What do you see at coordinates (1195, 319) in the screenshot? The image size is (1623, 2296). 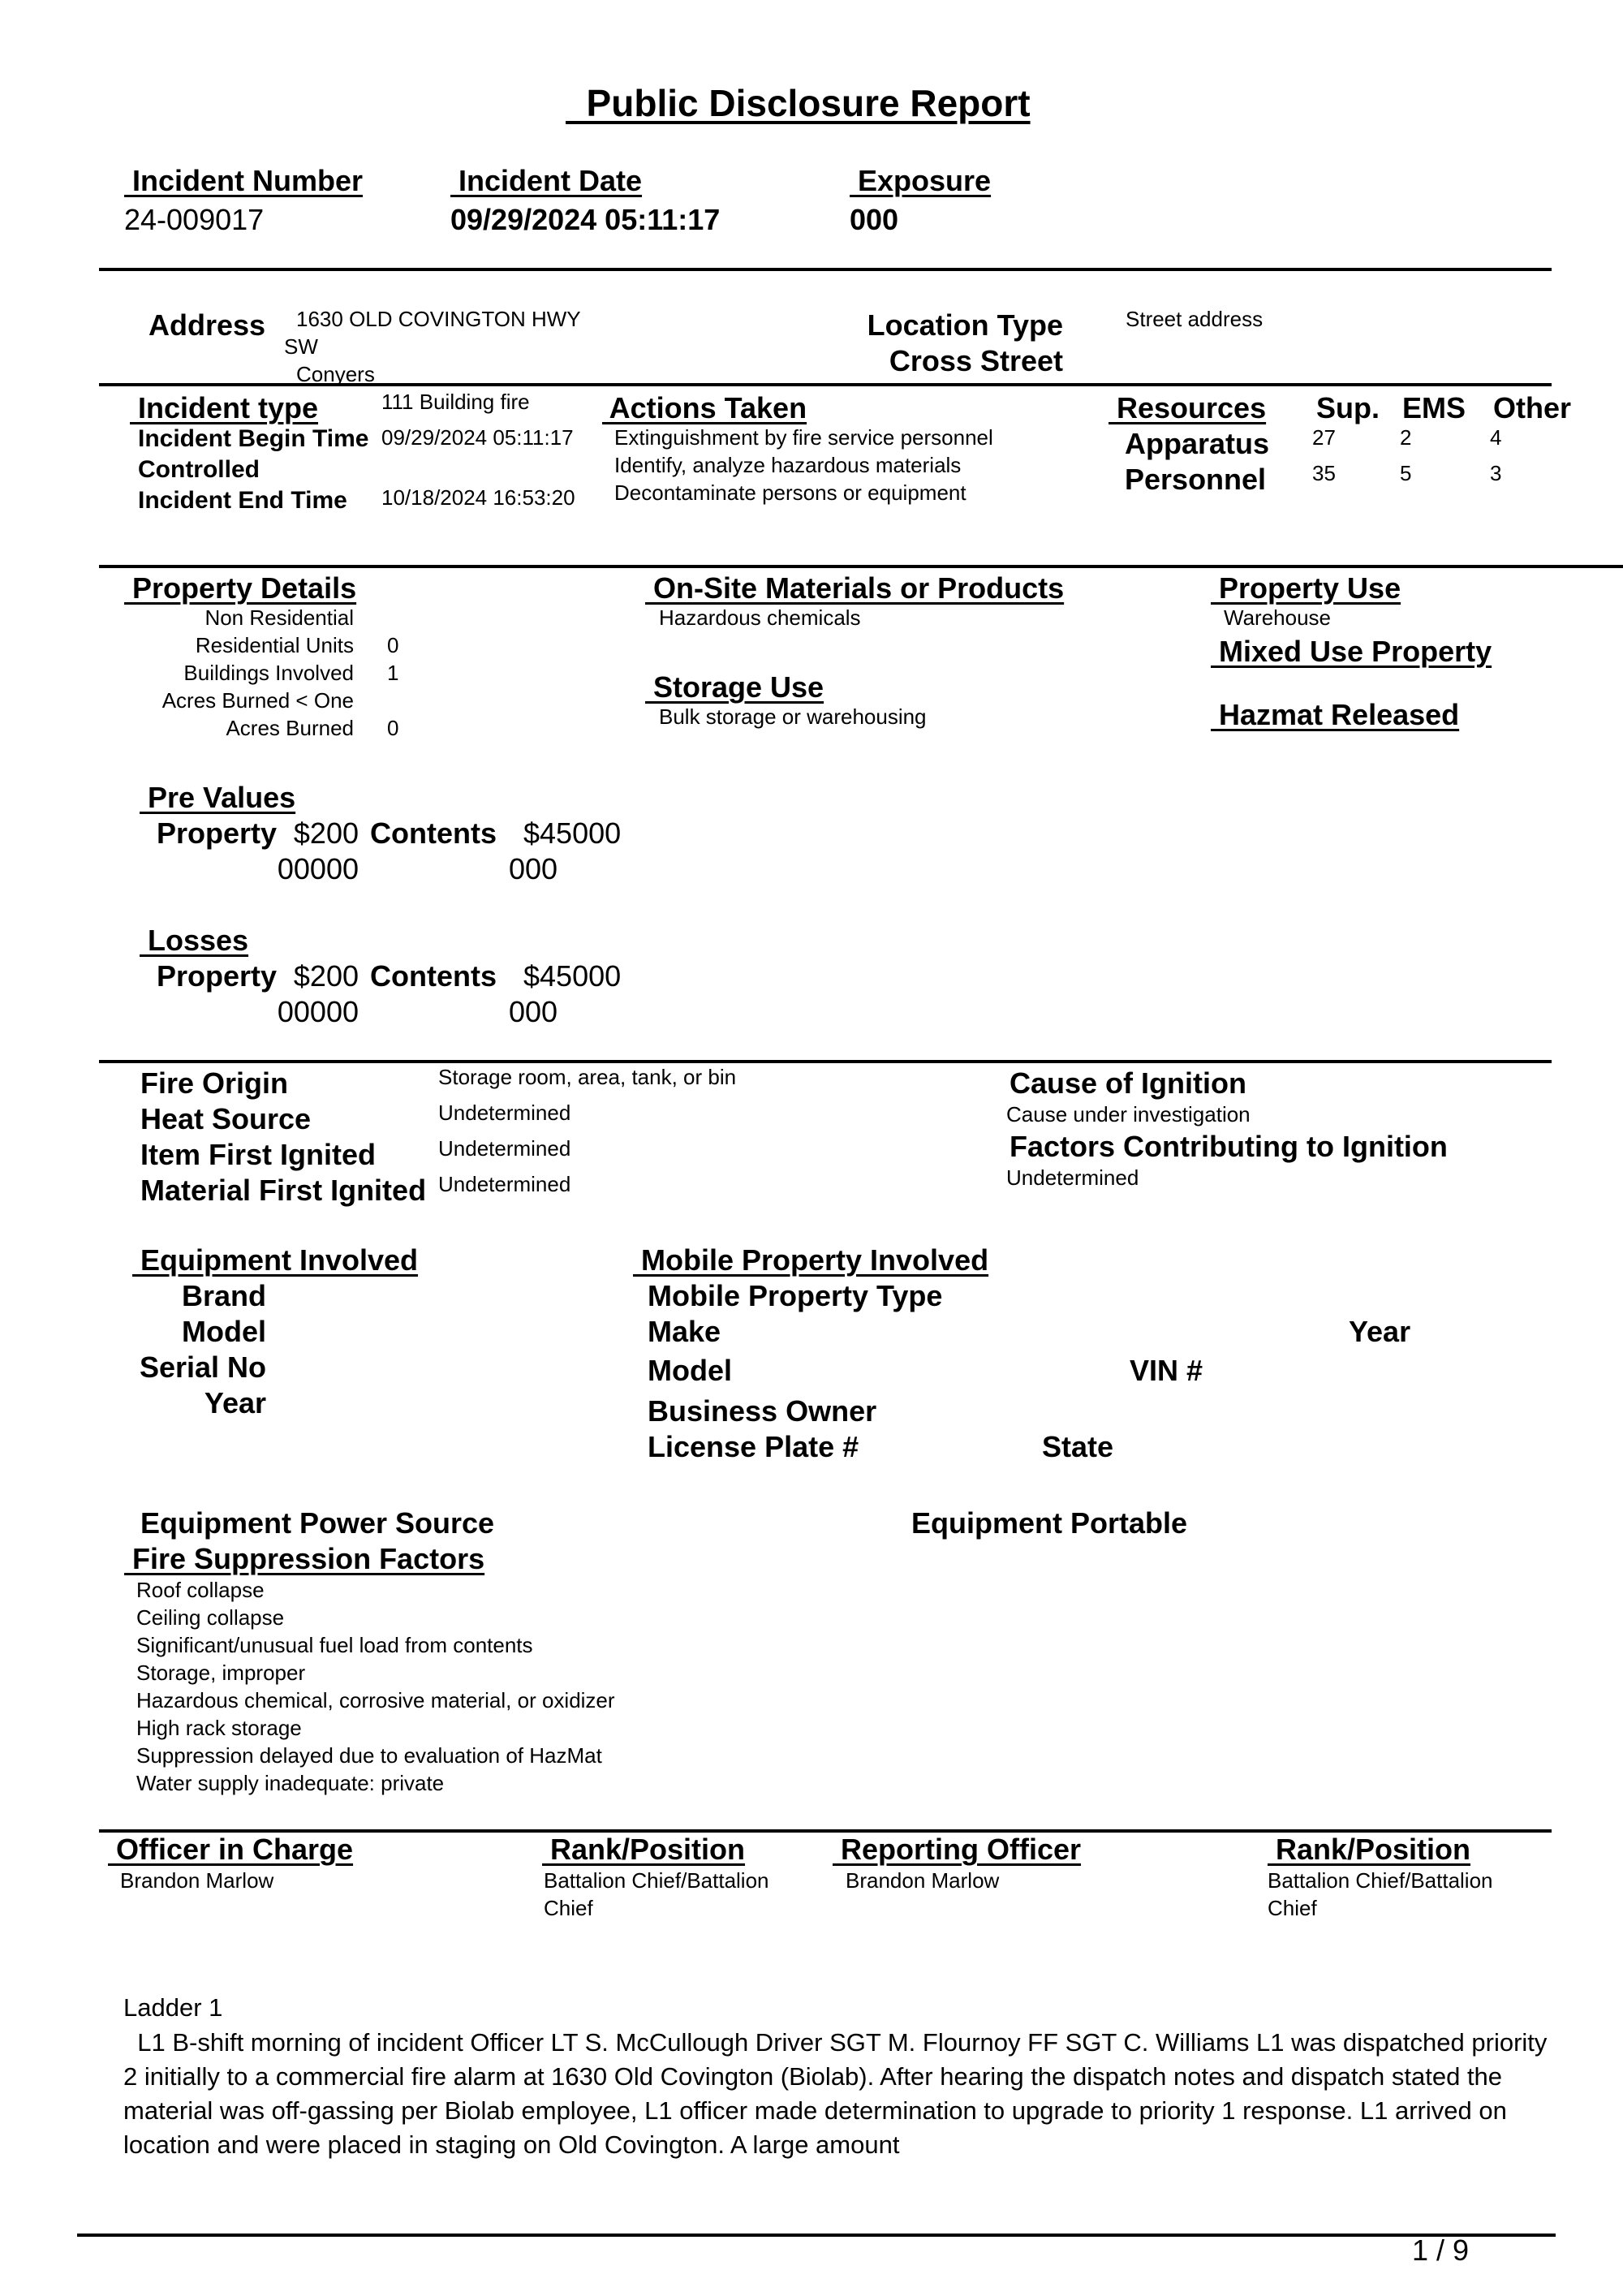 I see `location-type: Street address` at bounding box center [1195, 319].